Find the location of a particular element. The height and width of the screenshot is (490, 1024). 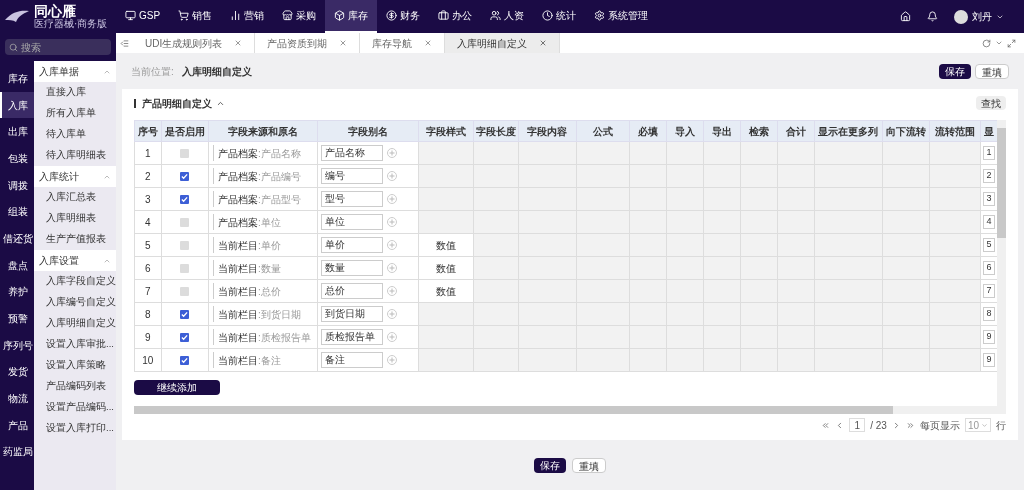

table-cell: 4 is located at coordinates (148, 222).